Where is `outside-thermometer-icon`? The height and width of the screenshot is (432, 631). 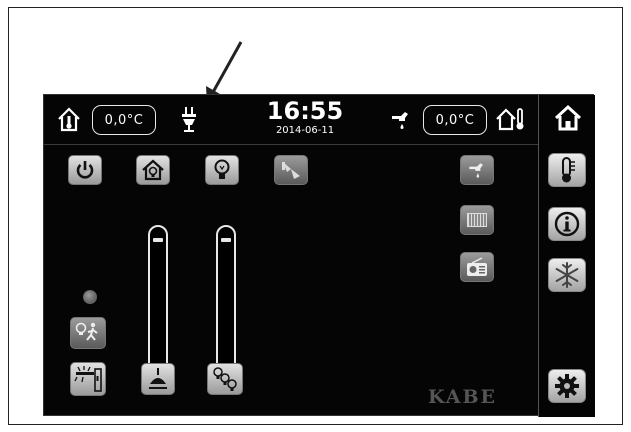 outside-thermometer-icon is located at coordinates (511, 119).